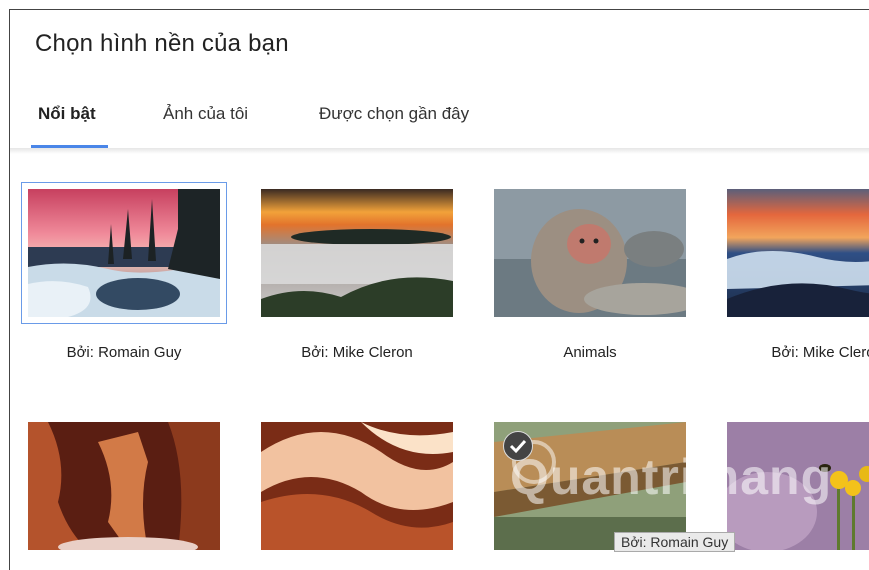 The height and width of the screenshot is (570, 869). Describe the element at coordinates (439, 151) in the screenshot. I see `tabbar-divider` at that location.